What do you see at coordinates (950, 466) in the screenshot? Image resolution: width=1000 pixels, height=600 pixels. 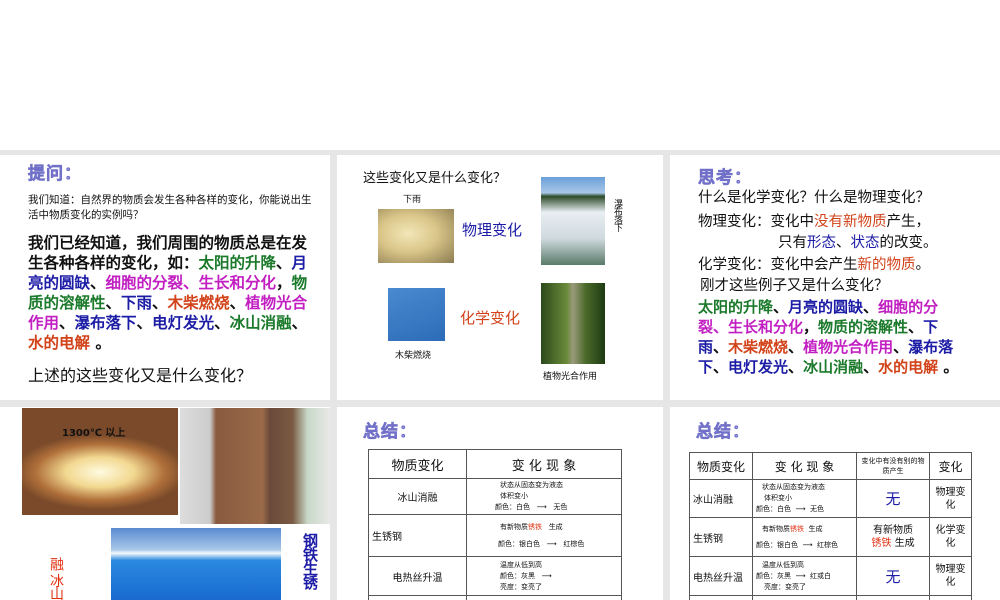 I see `header-change-type: 变化` at bounding box center [950, 466].